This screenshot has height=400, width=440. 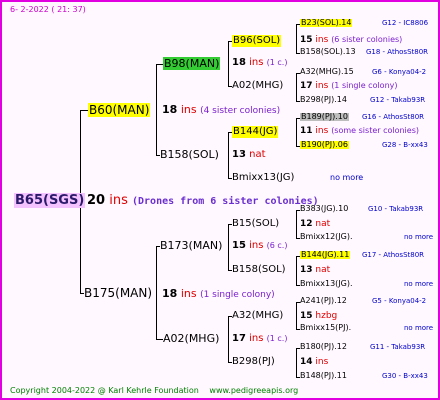 I want to click on gen3-queen: B158(SOL), so click(x=259, y=270).